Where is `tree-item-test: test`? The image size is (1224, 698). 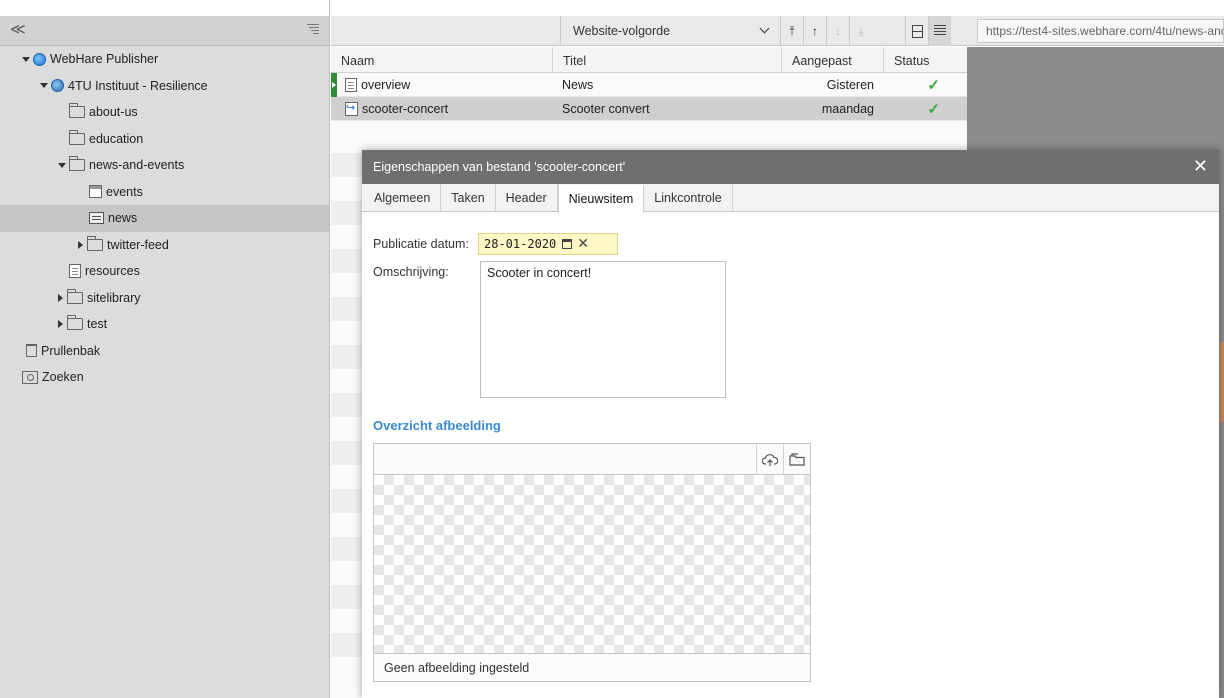
tree-item-test: test is located at coordinates (164, 324).